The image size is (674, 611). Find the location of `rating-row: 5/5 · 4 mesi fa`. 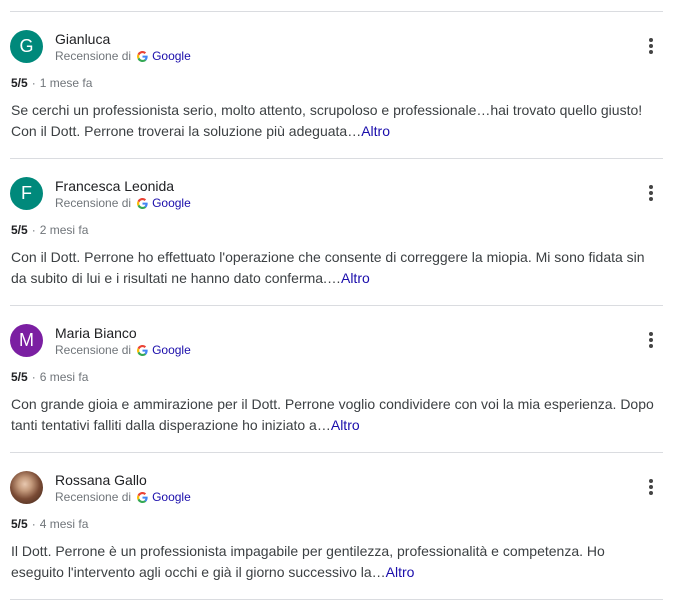

rating-row: 5/5 · 4 mesi fa is located at coordinates (50, 524).